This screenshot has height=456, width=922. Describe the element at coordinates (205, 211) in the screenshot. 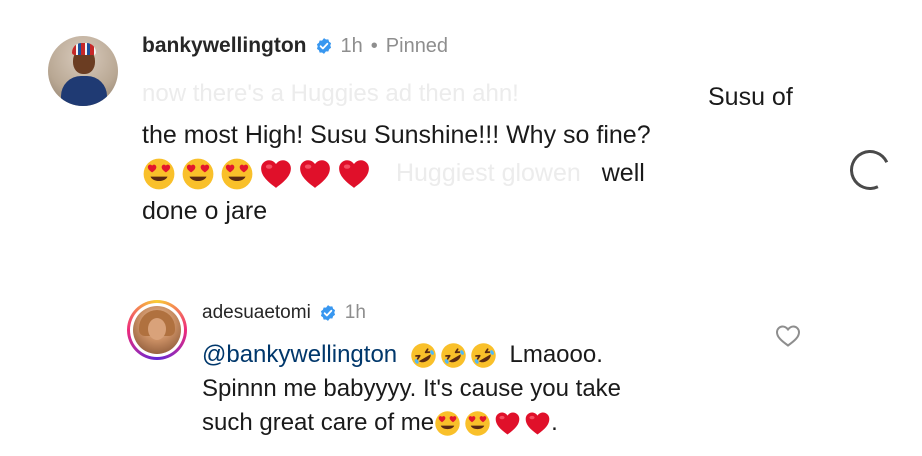

I see `comment-line-4: done o jare` at that location.